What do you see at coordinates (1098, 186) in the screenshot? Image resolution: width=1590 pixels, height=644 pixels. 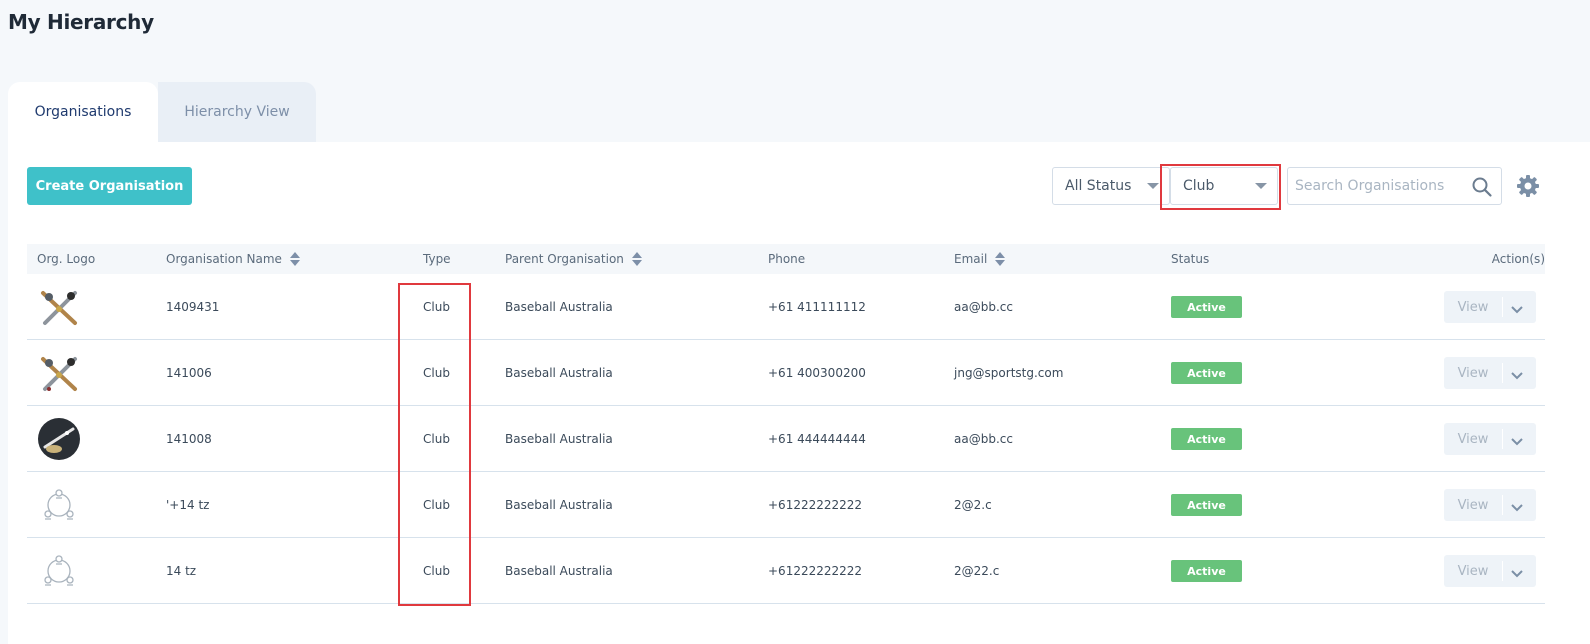 I see `status-filter-value: All Status` at bounding box center [1098, 186].